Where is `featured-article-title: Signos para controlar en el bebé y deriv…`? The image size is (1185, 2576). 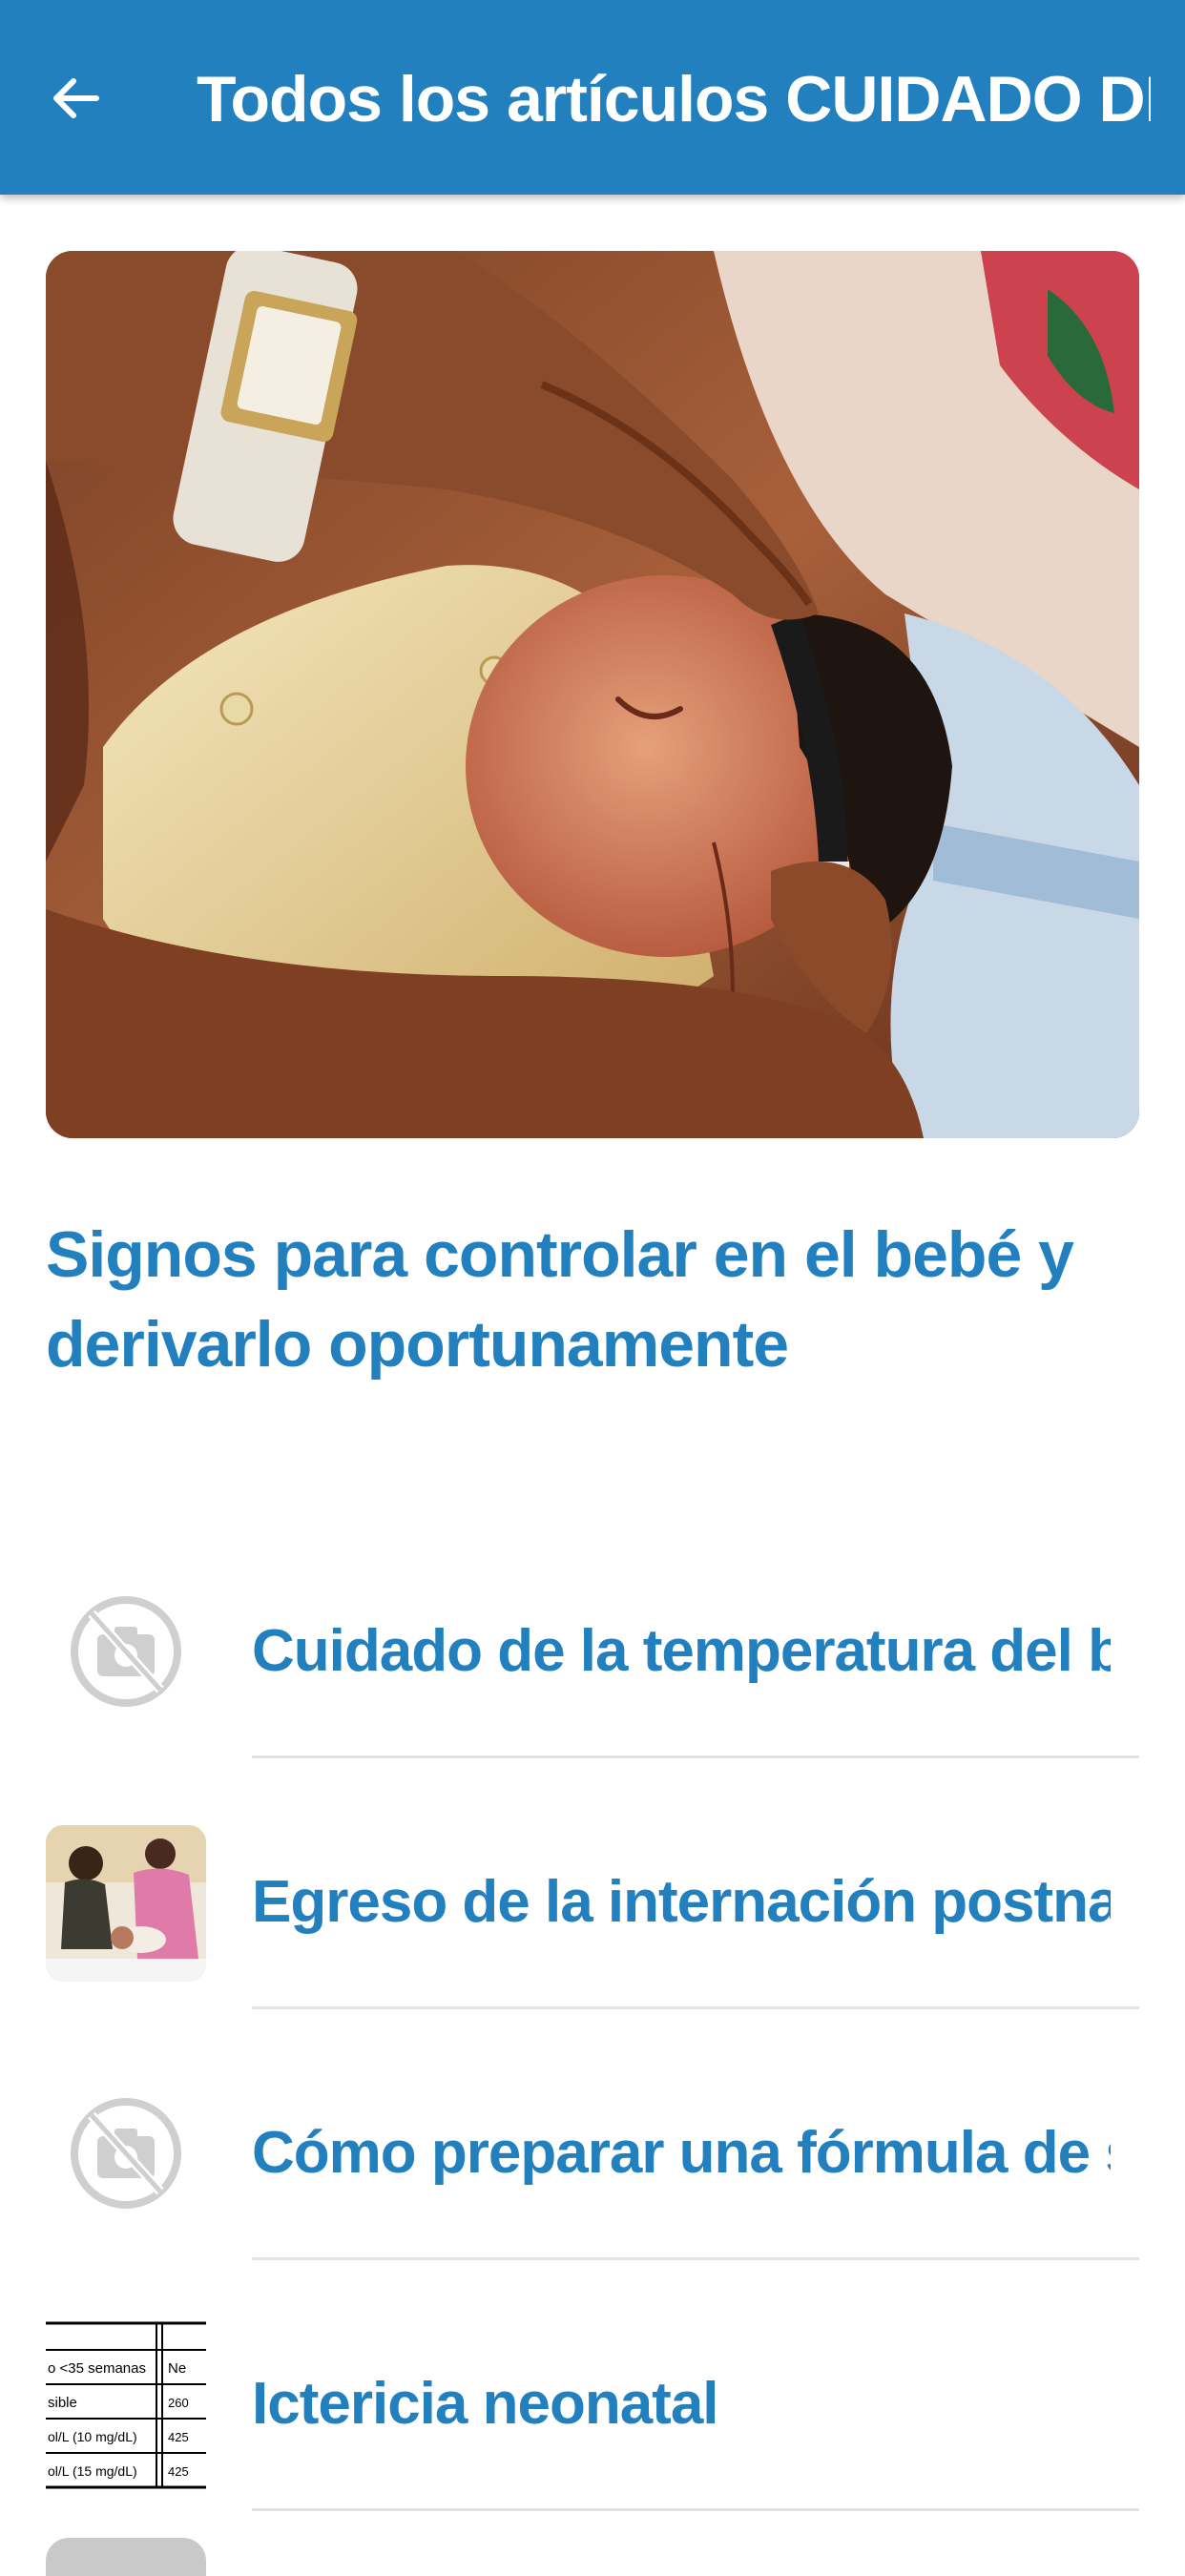
featured-article-title: Signos para controlar en el bebé y deriv… is located at coordinates (595, 1299).